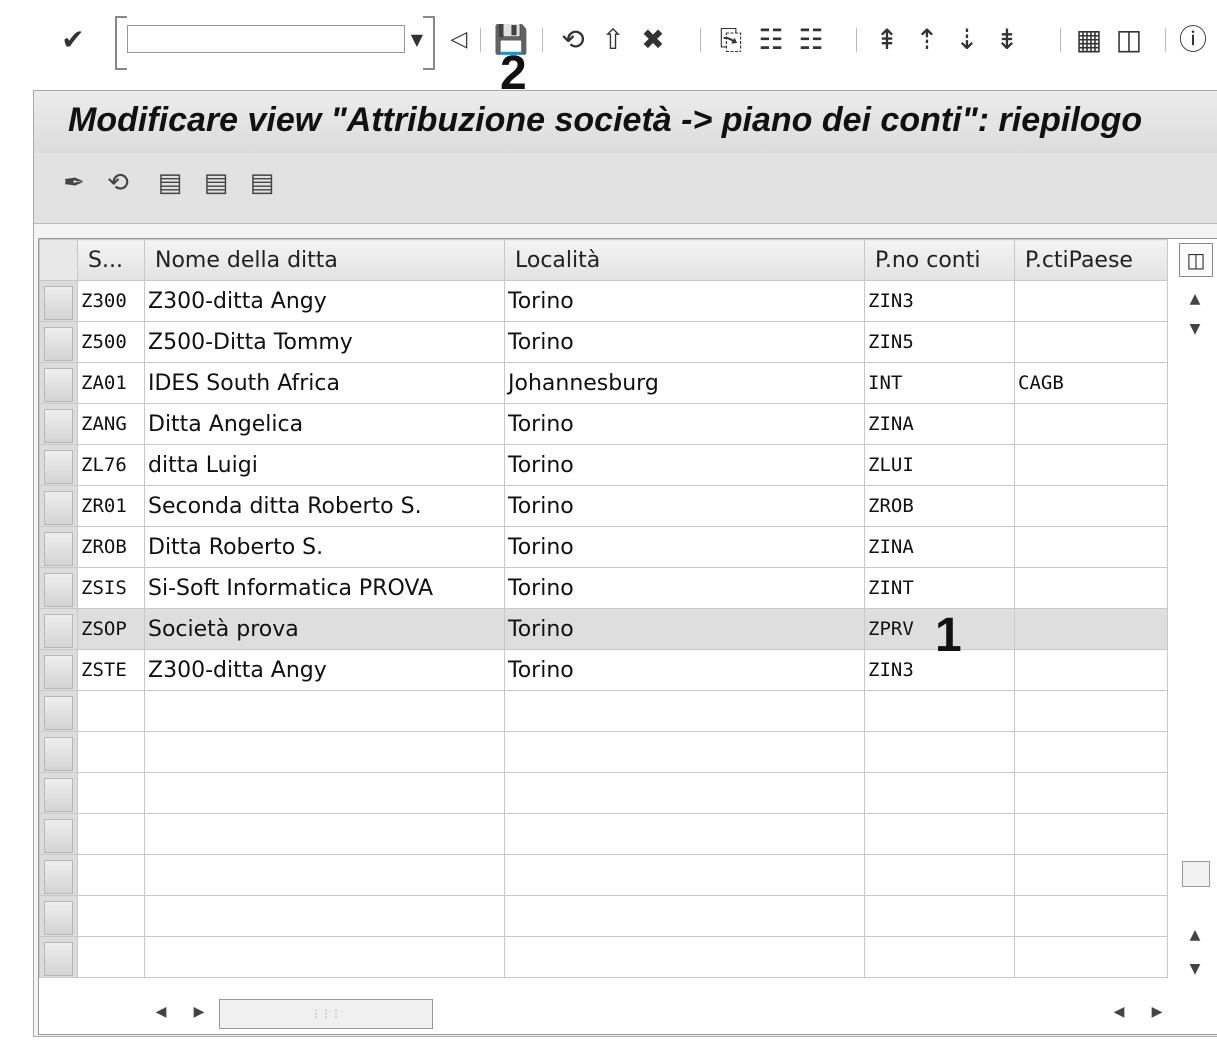  What do you see at coordinates (111, 629) in the screenshot?
I see `cell-company-code: ZSOP` at bounding box center [111, 629].